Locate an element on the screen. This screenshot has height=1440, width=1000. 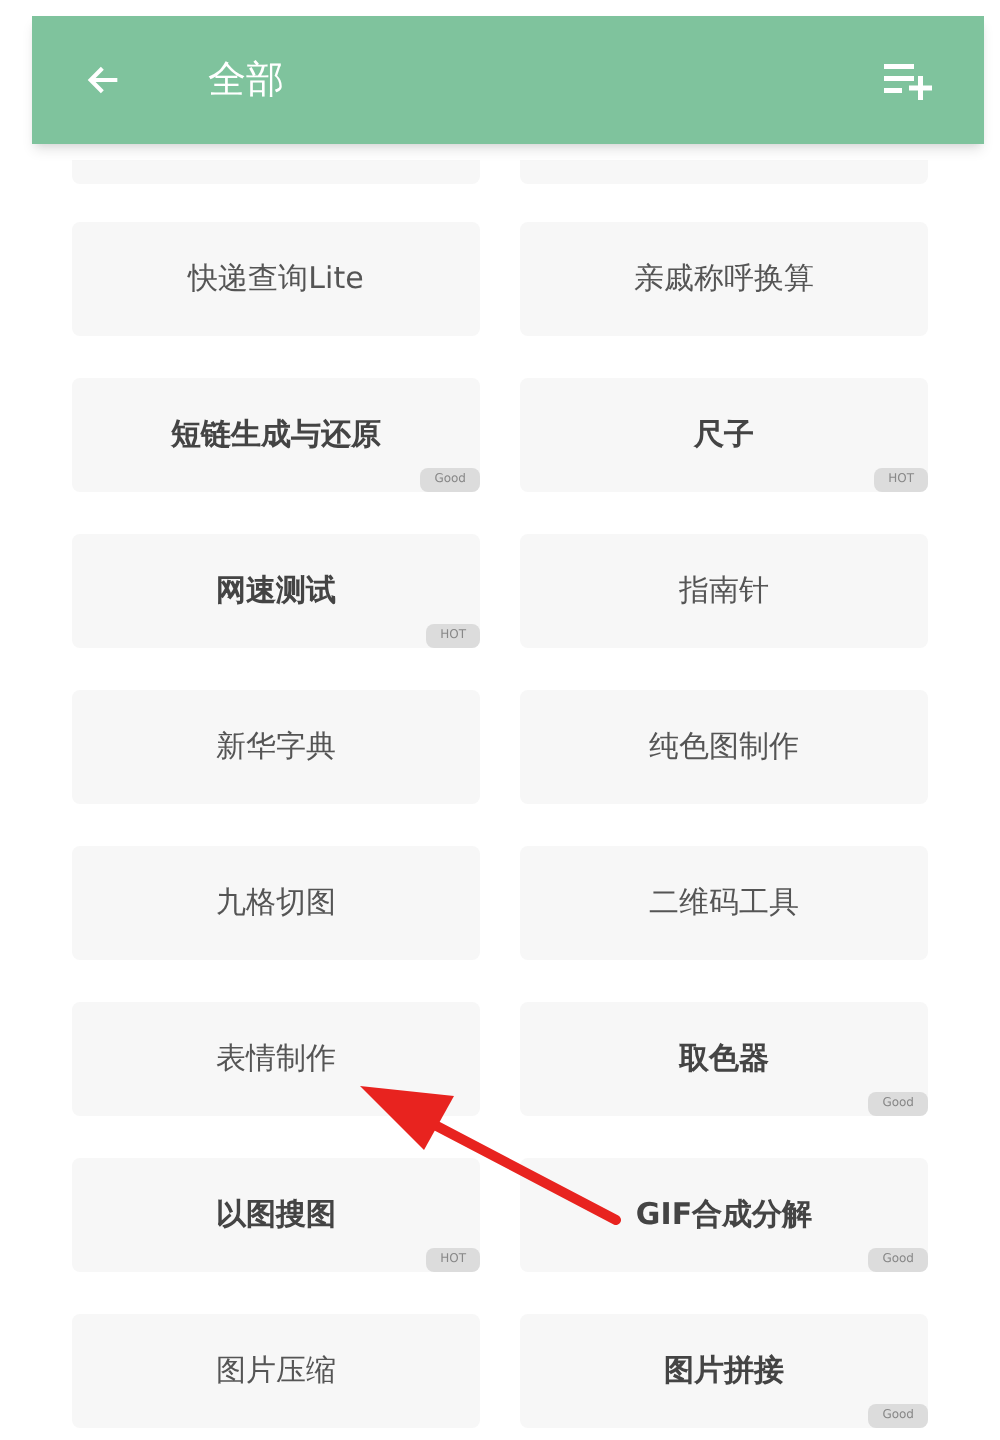
tool-name: 快递查询Lite is located at coordinates (276, 279).